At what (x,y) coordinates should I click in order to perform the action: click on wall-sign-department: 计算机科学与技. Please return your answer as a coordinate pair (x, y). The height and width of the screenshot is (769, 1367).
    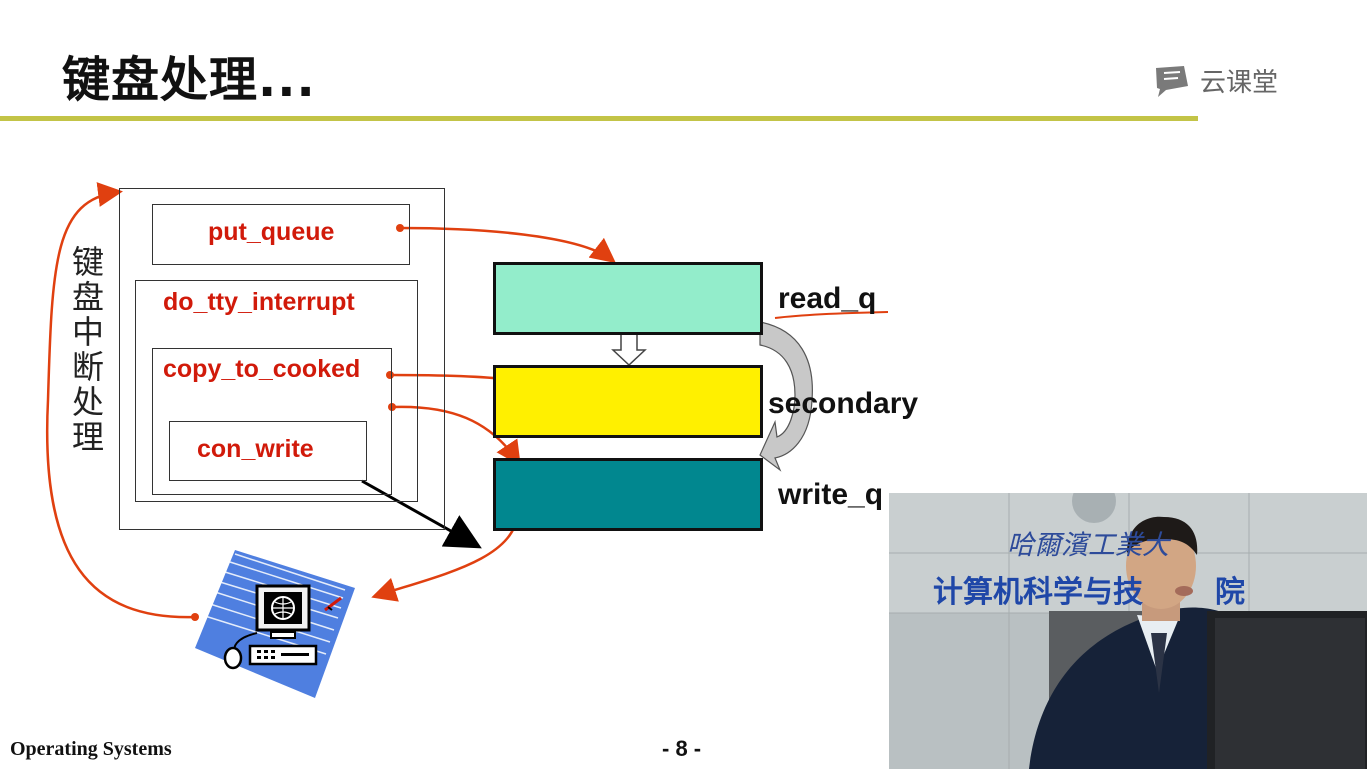
    Looking at the image, I should click on (1038, 592).